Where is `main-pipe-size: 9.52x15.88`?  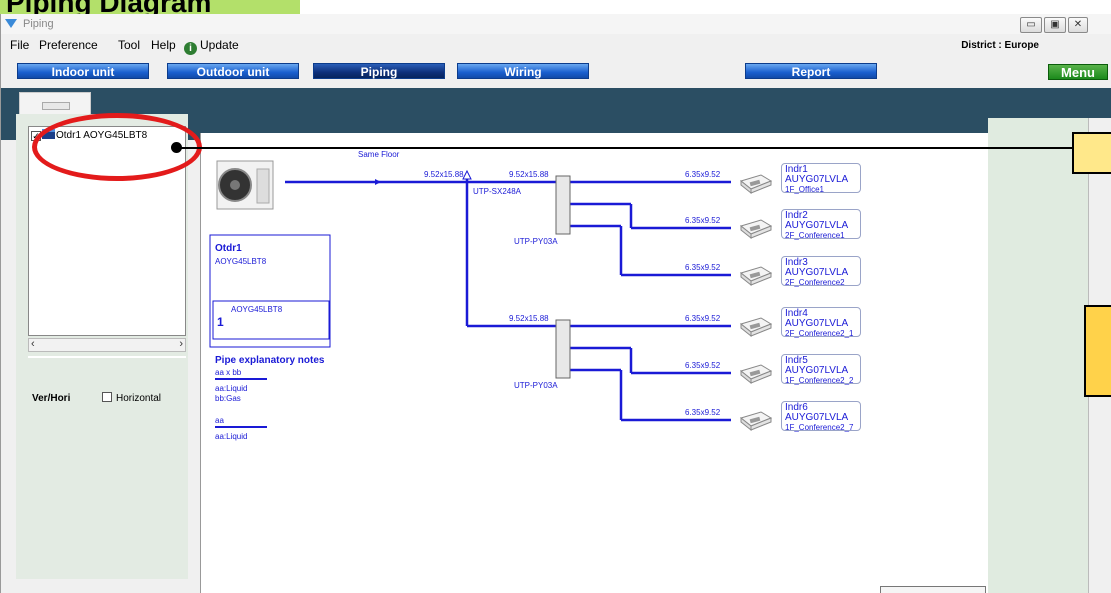 main-pipe-size: 9.52x15.88 is located at coordinates (444, 174).